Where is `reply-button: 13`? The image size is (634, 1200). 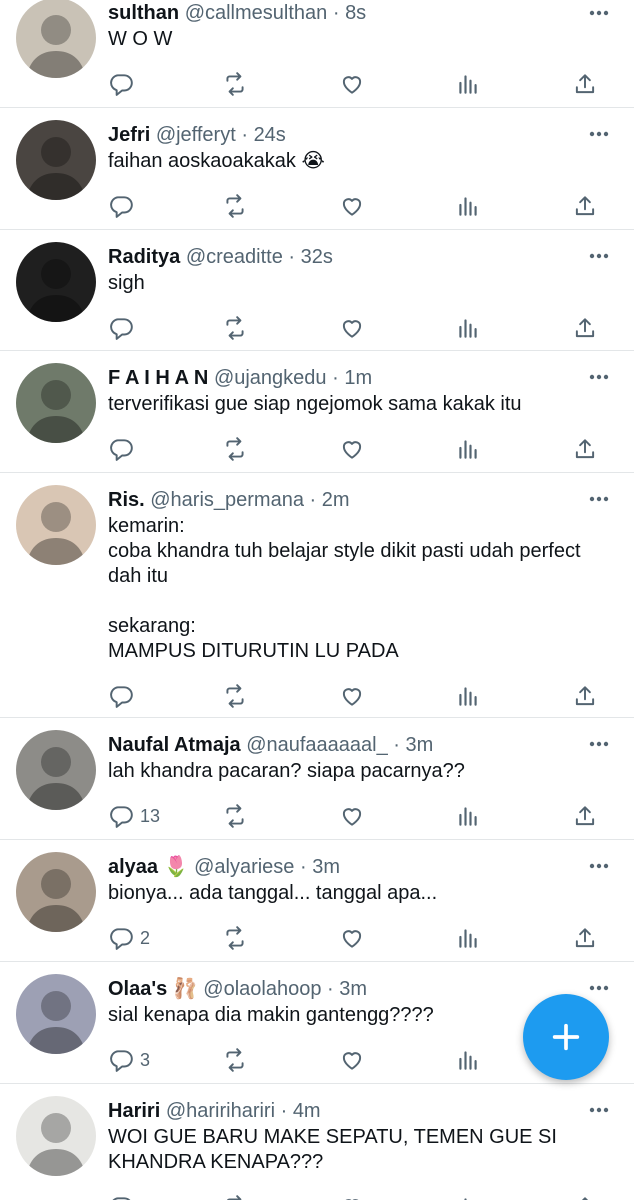 reply-button: 13 is located at coordinates (134, 816).